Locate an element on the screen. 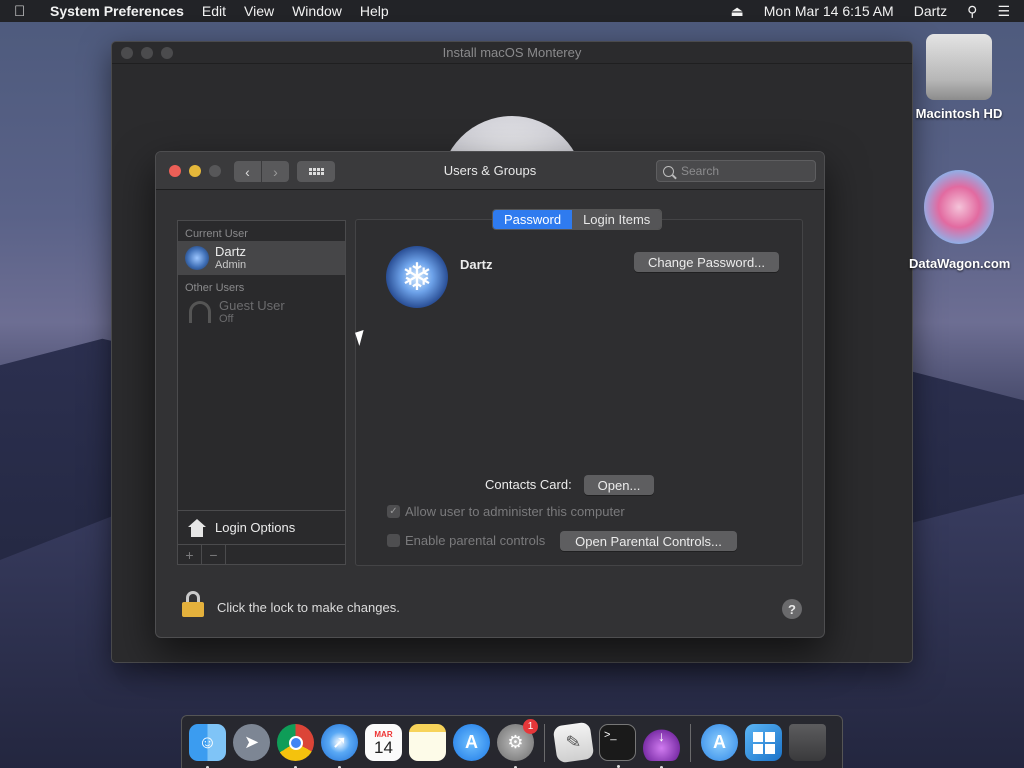  app-store-download-icon: A is located at coordinates (719, 742).